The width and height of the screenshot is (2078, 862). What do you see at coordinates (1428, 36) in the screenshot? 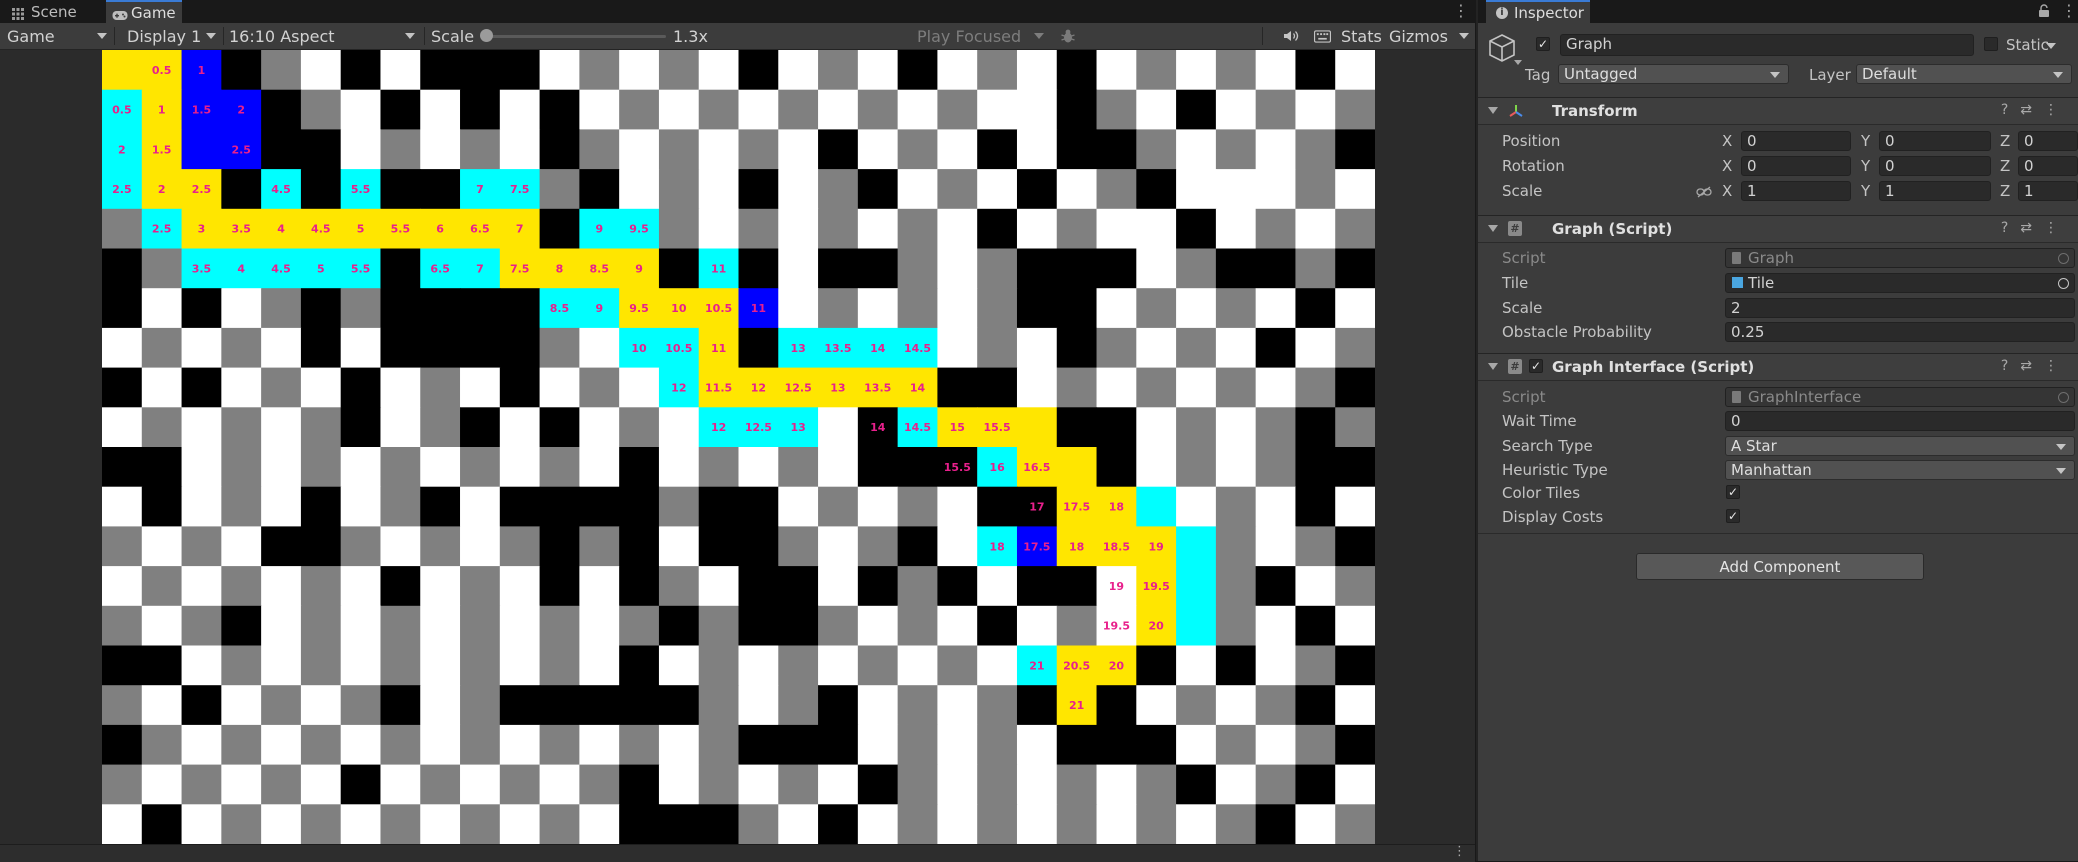
I see `gizmos-dropdown: Gizmos` at bounding box center [1428, 36].